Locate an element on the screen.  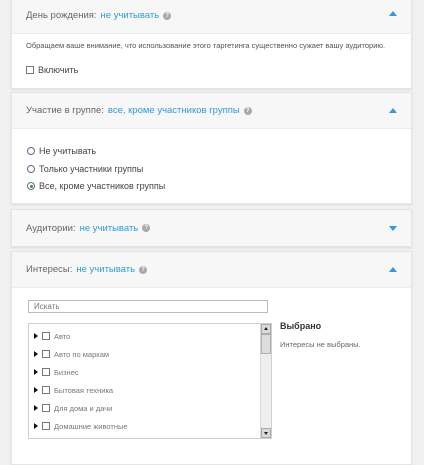
audiences-label: Аудитории: is located at coordinates (51, 228).